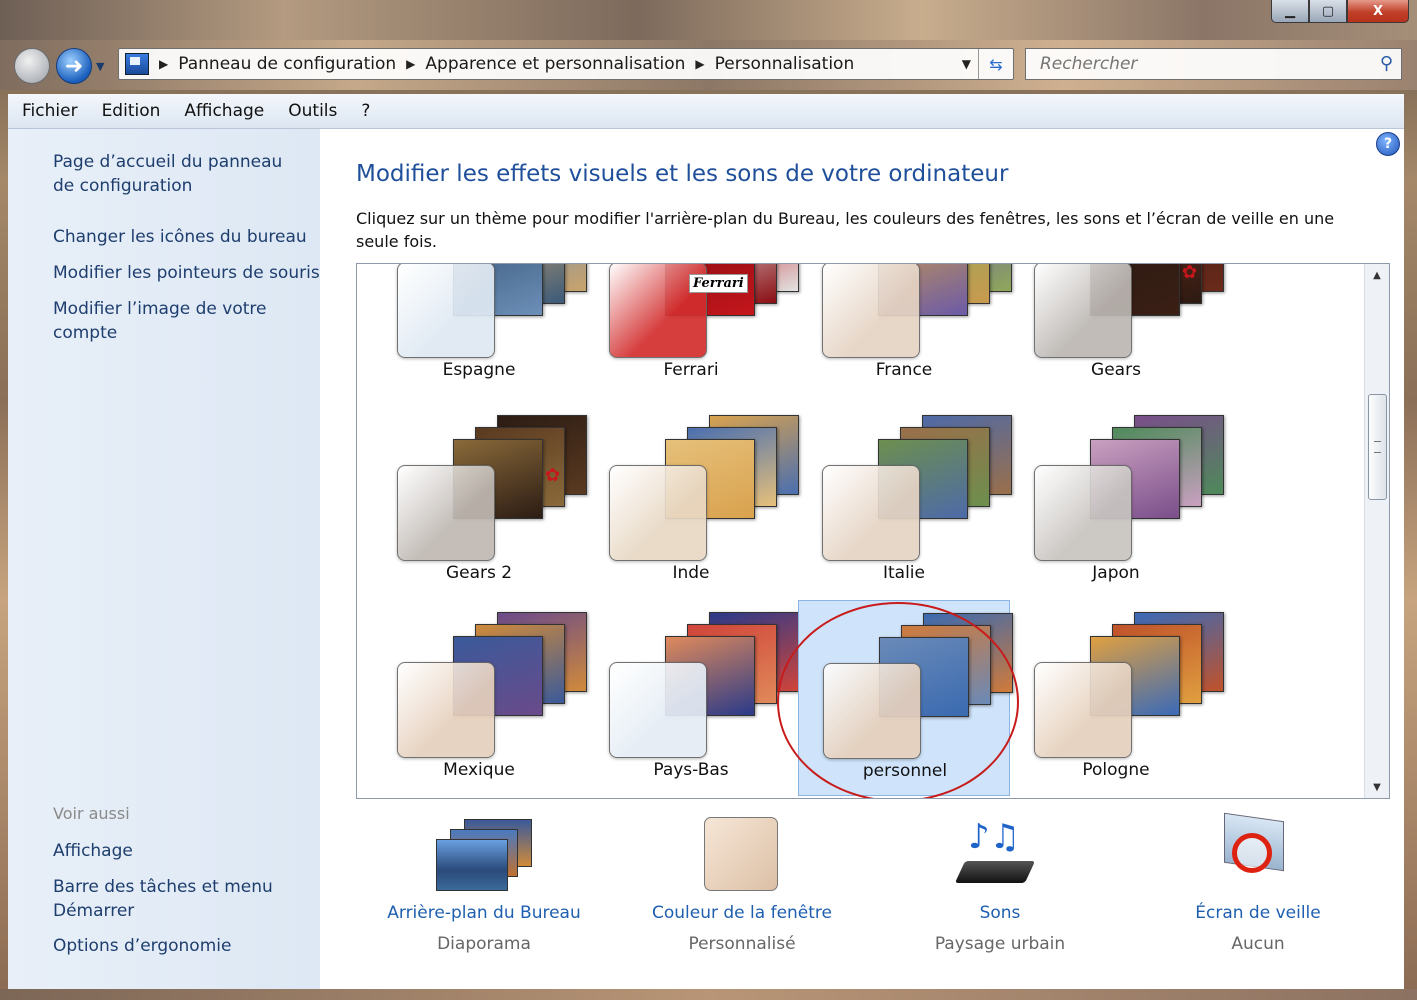  Describe the element at coordinates (224, 111) in the screenshot. I see `menu-affichage: Affichage` at that location.